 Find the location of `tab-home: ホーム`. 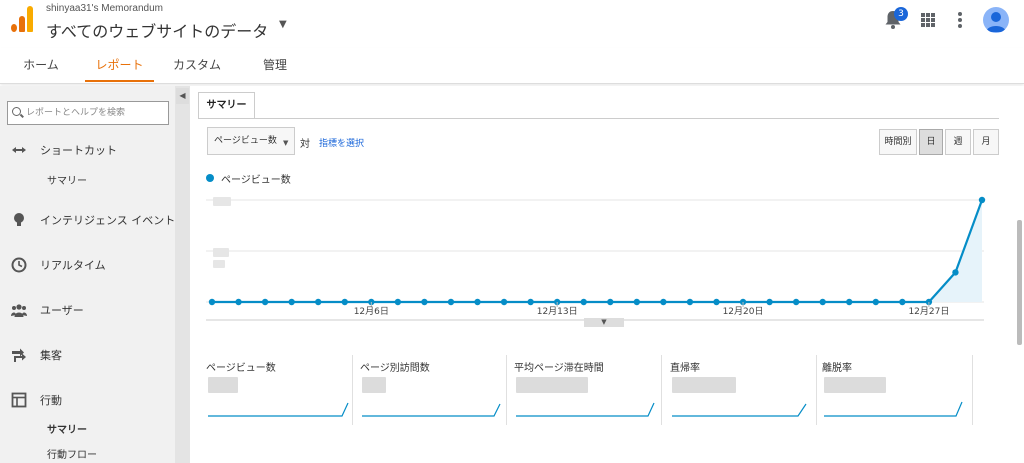

tab-home: ホーム is located at coordinates (41, 65).